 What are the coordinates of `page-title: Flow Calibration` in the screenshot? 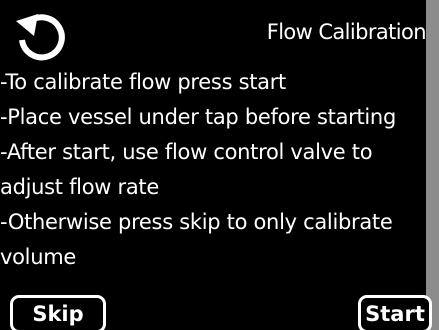 It's located at (346, 32).